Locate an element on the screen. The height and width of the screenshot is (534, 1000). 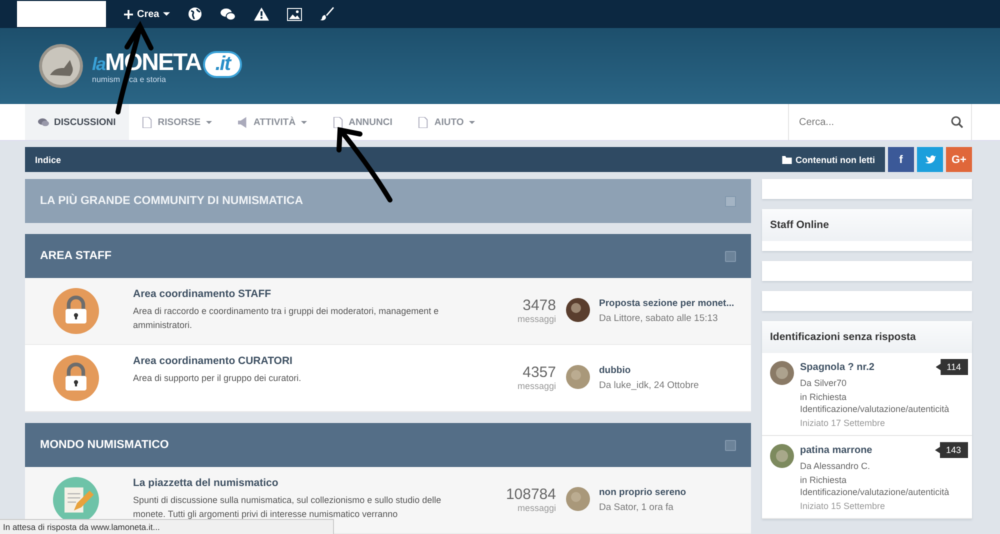
widget-title: Staff Online is located at coordinates (867, 225).